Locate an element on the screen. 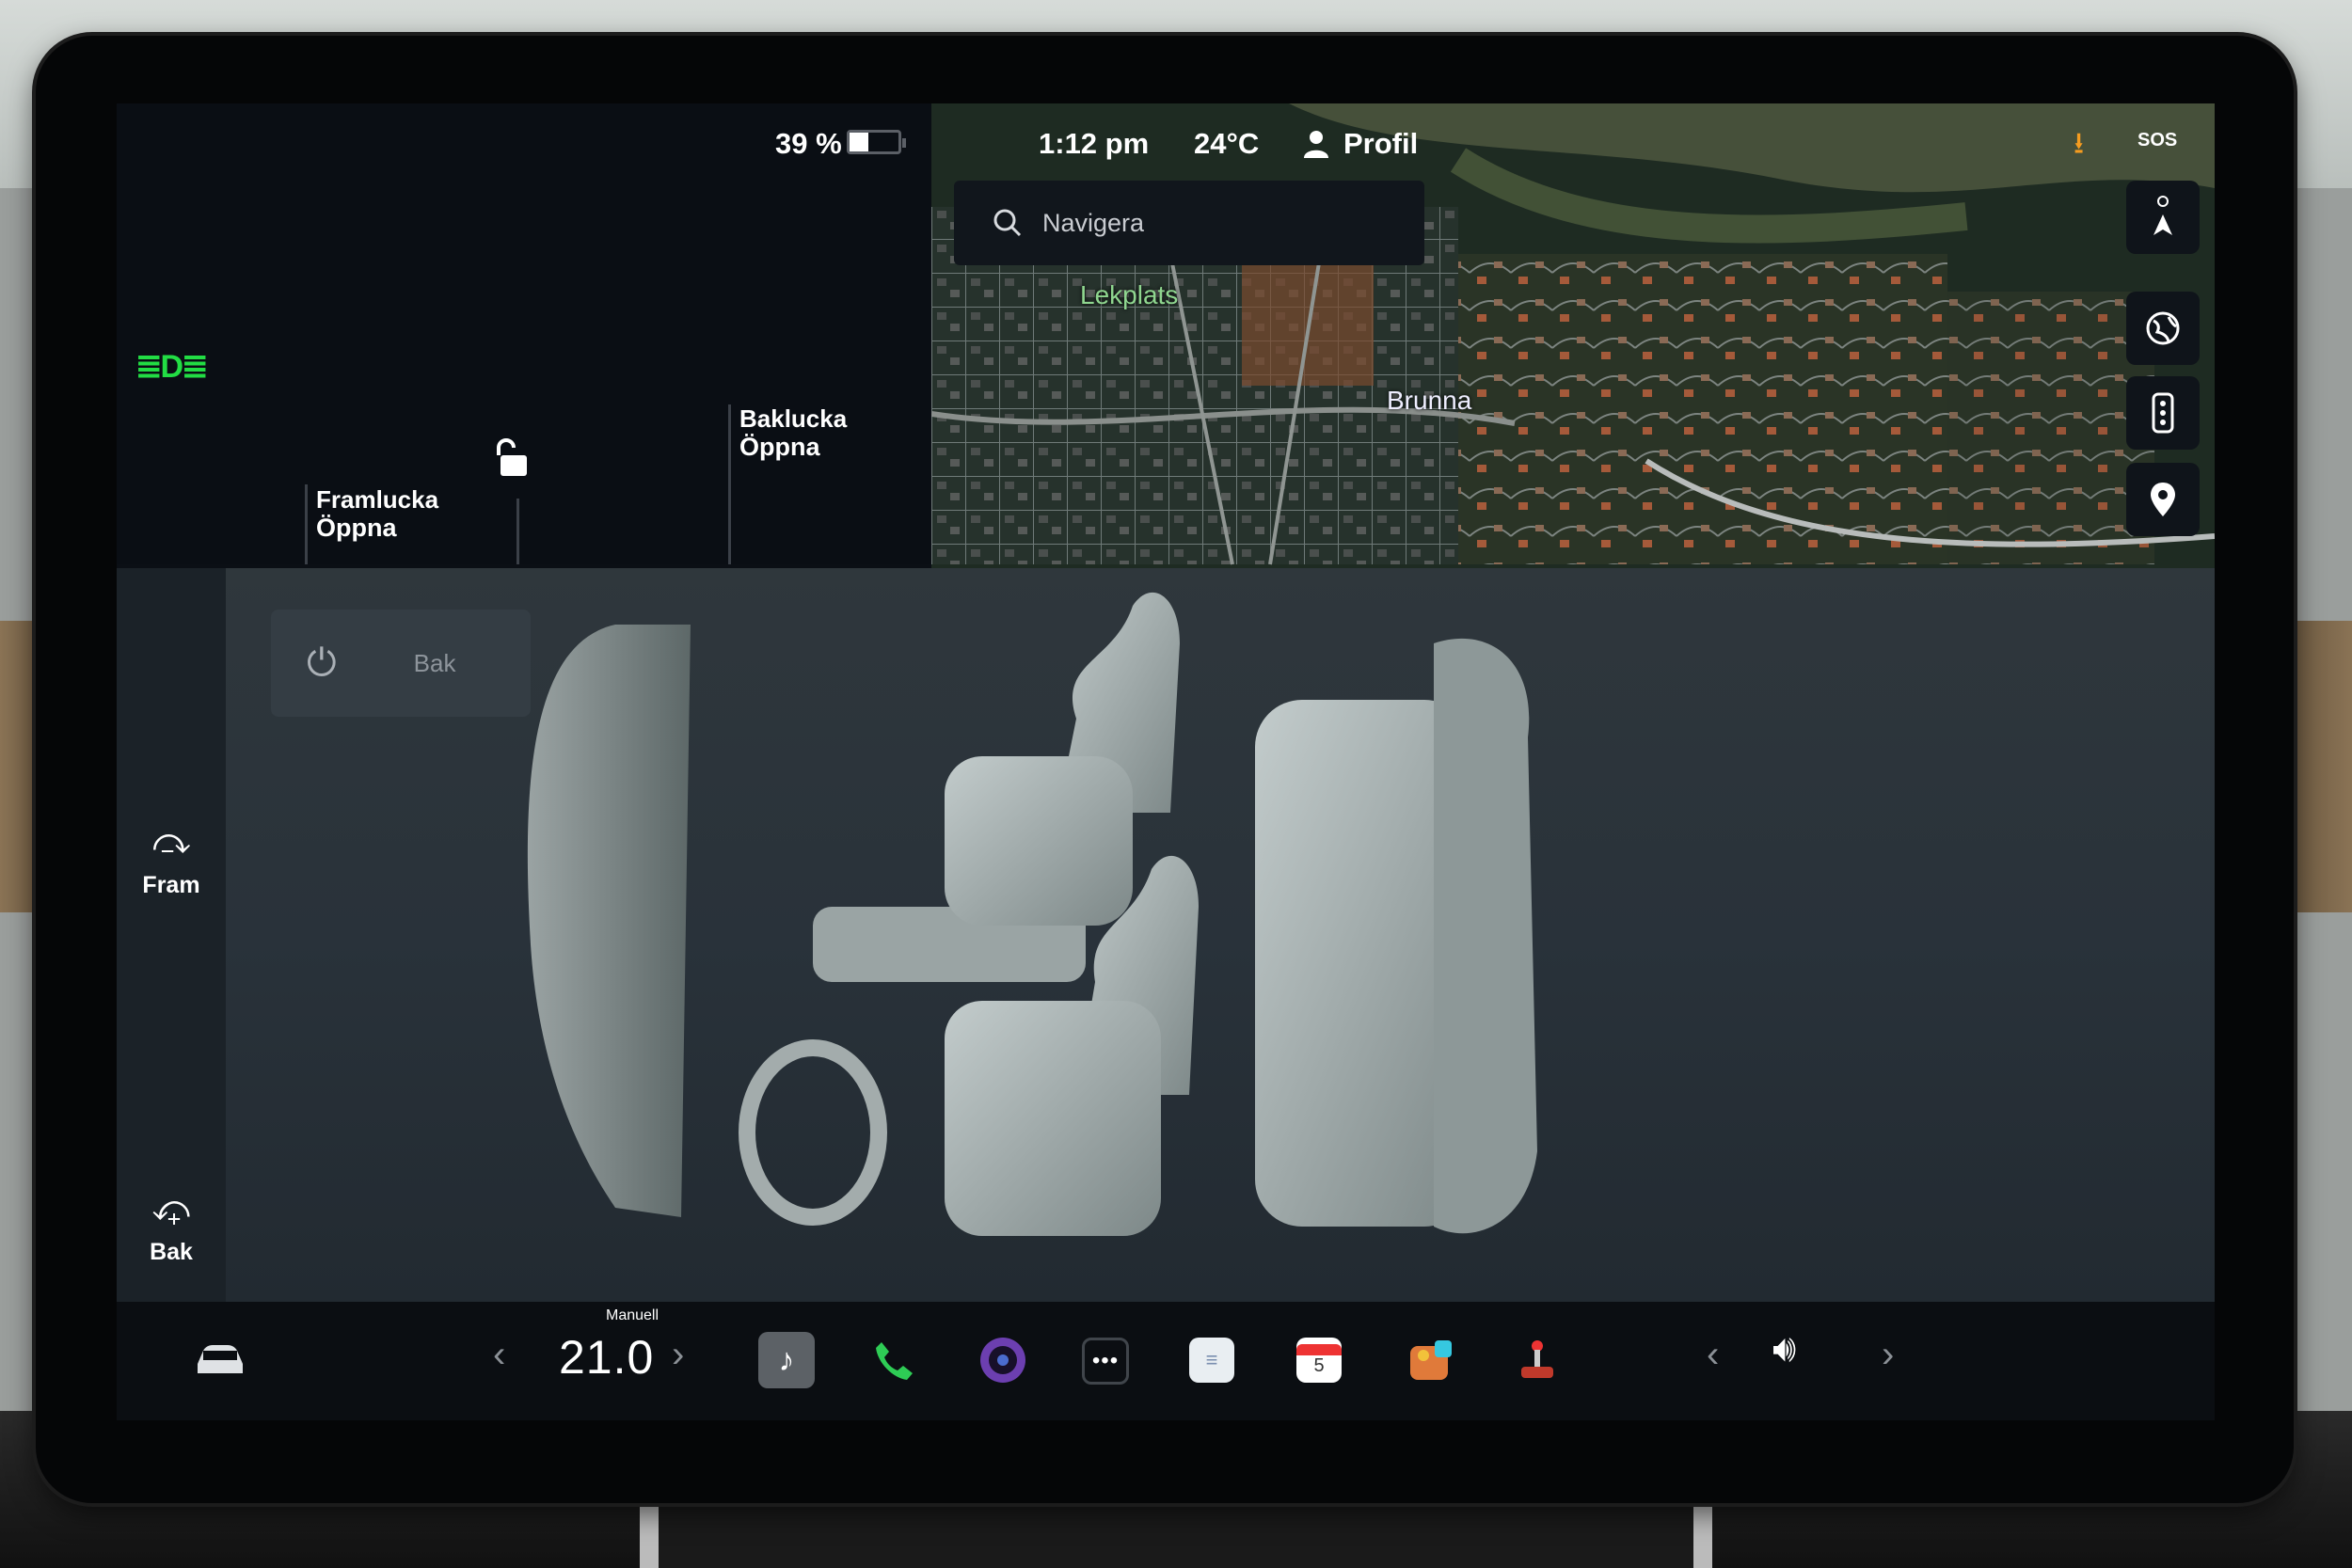 Image resolution: width=2352 pixels, height=1568 pixels. dashboard-trim-right is located at coordinates (2319, 766).